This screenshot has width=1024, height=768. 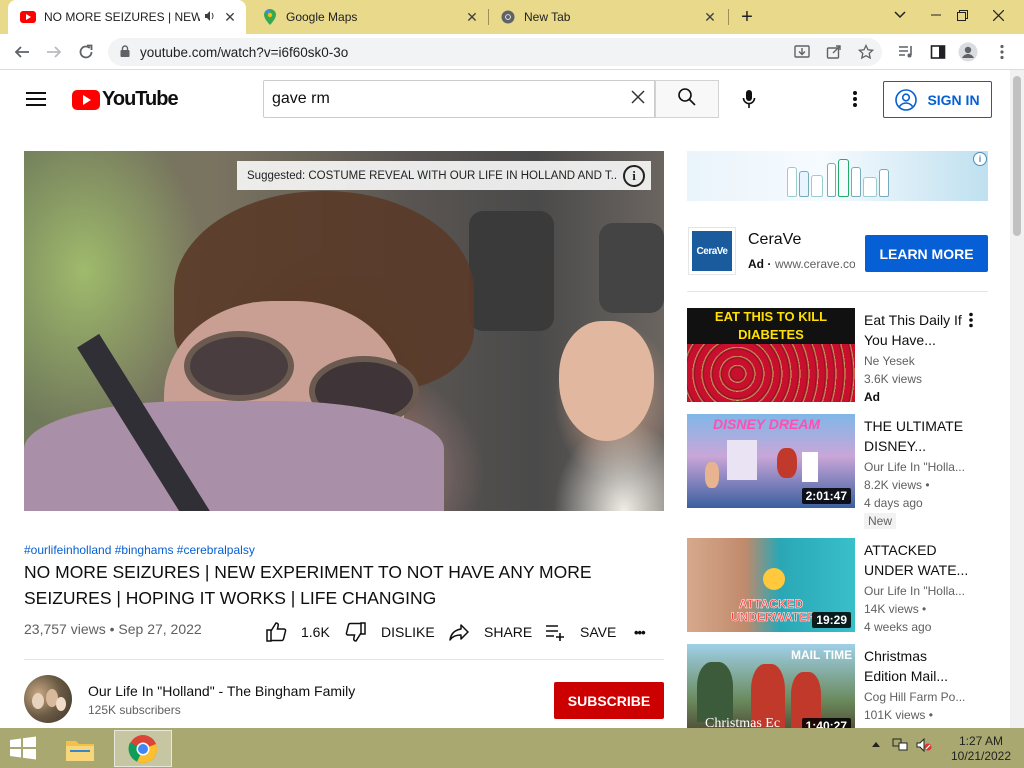 I want to click on tab-search-chevron-icon, so click(x=900, y=15).